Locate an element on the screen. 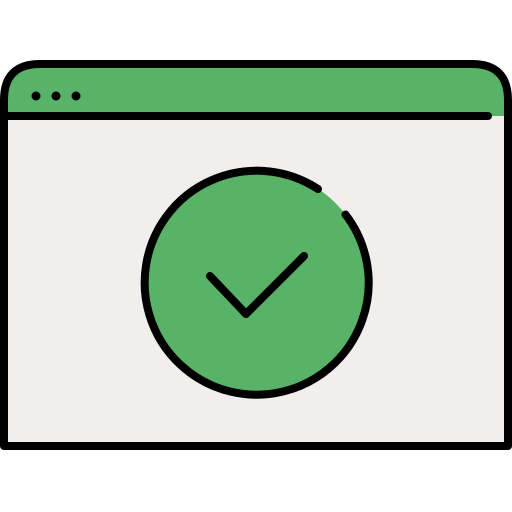 The height and width of the screenshot is (512, 512). titlebar-dots is located at coordinates (56, 96).